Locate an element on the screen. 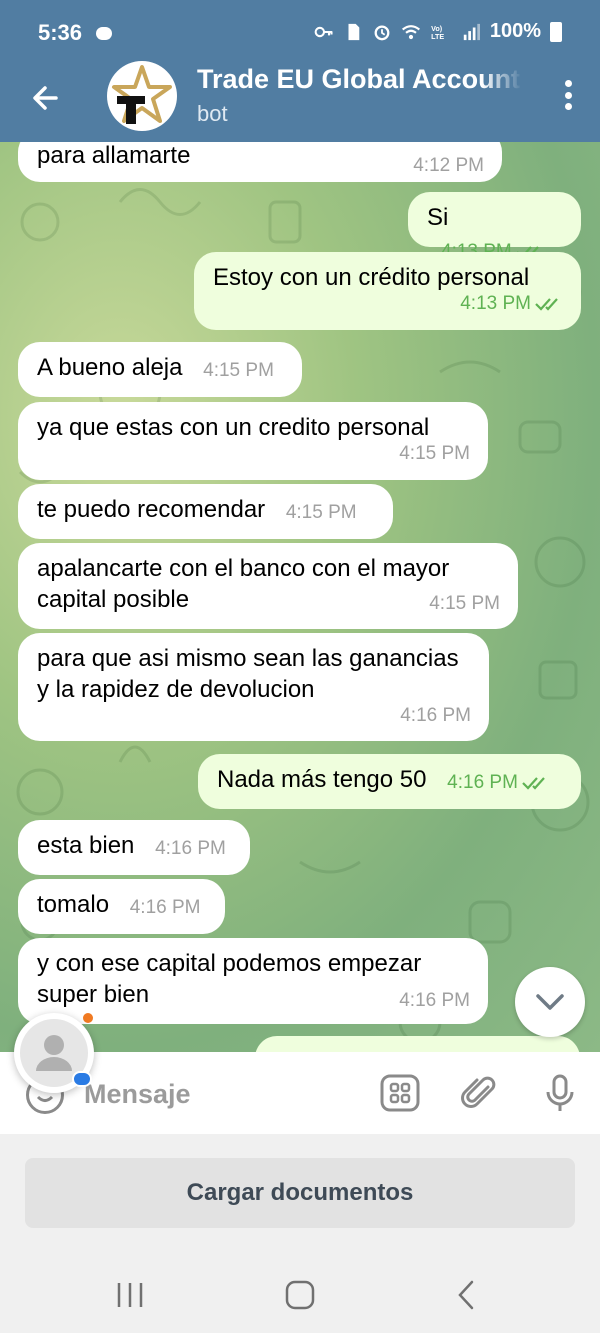  paperclip-icon is located at coordinates (478, 1092).